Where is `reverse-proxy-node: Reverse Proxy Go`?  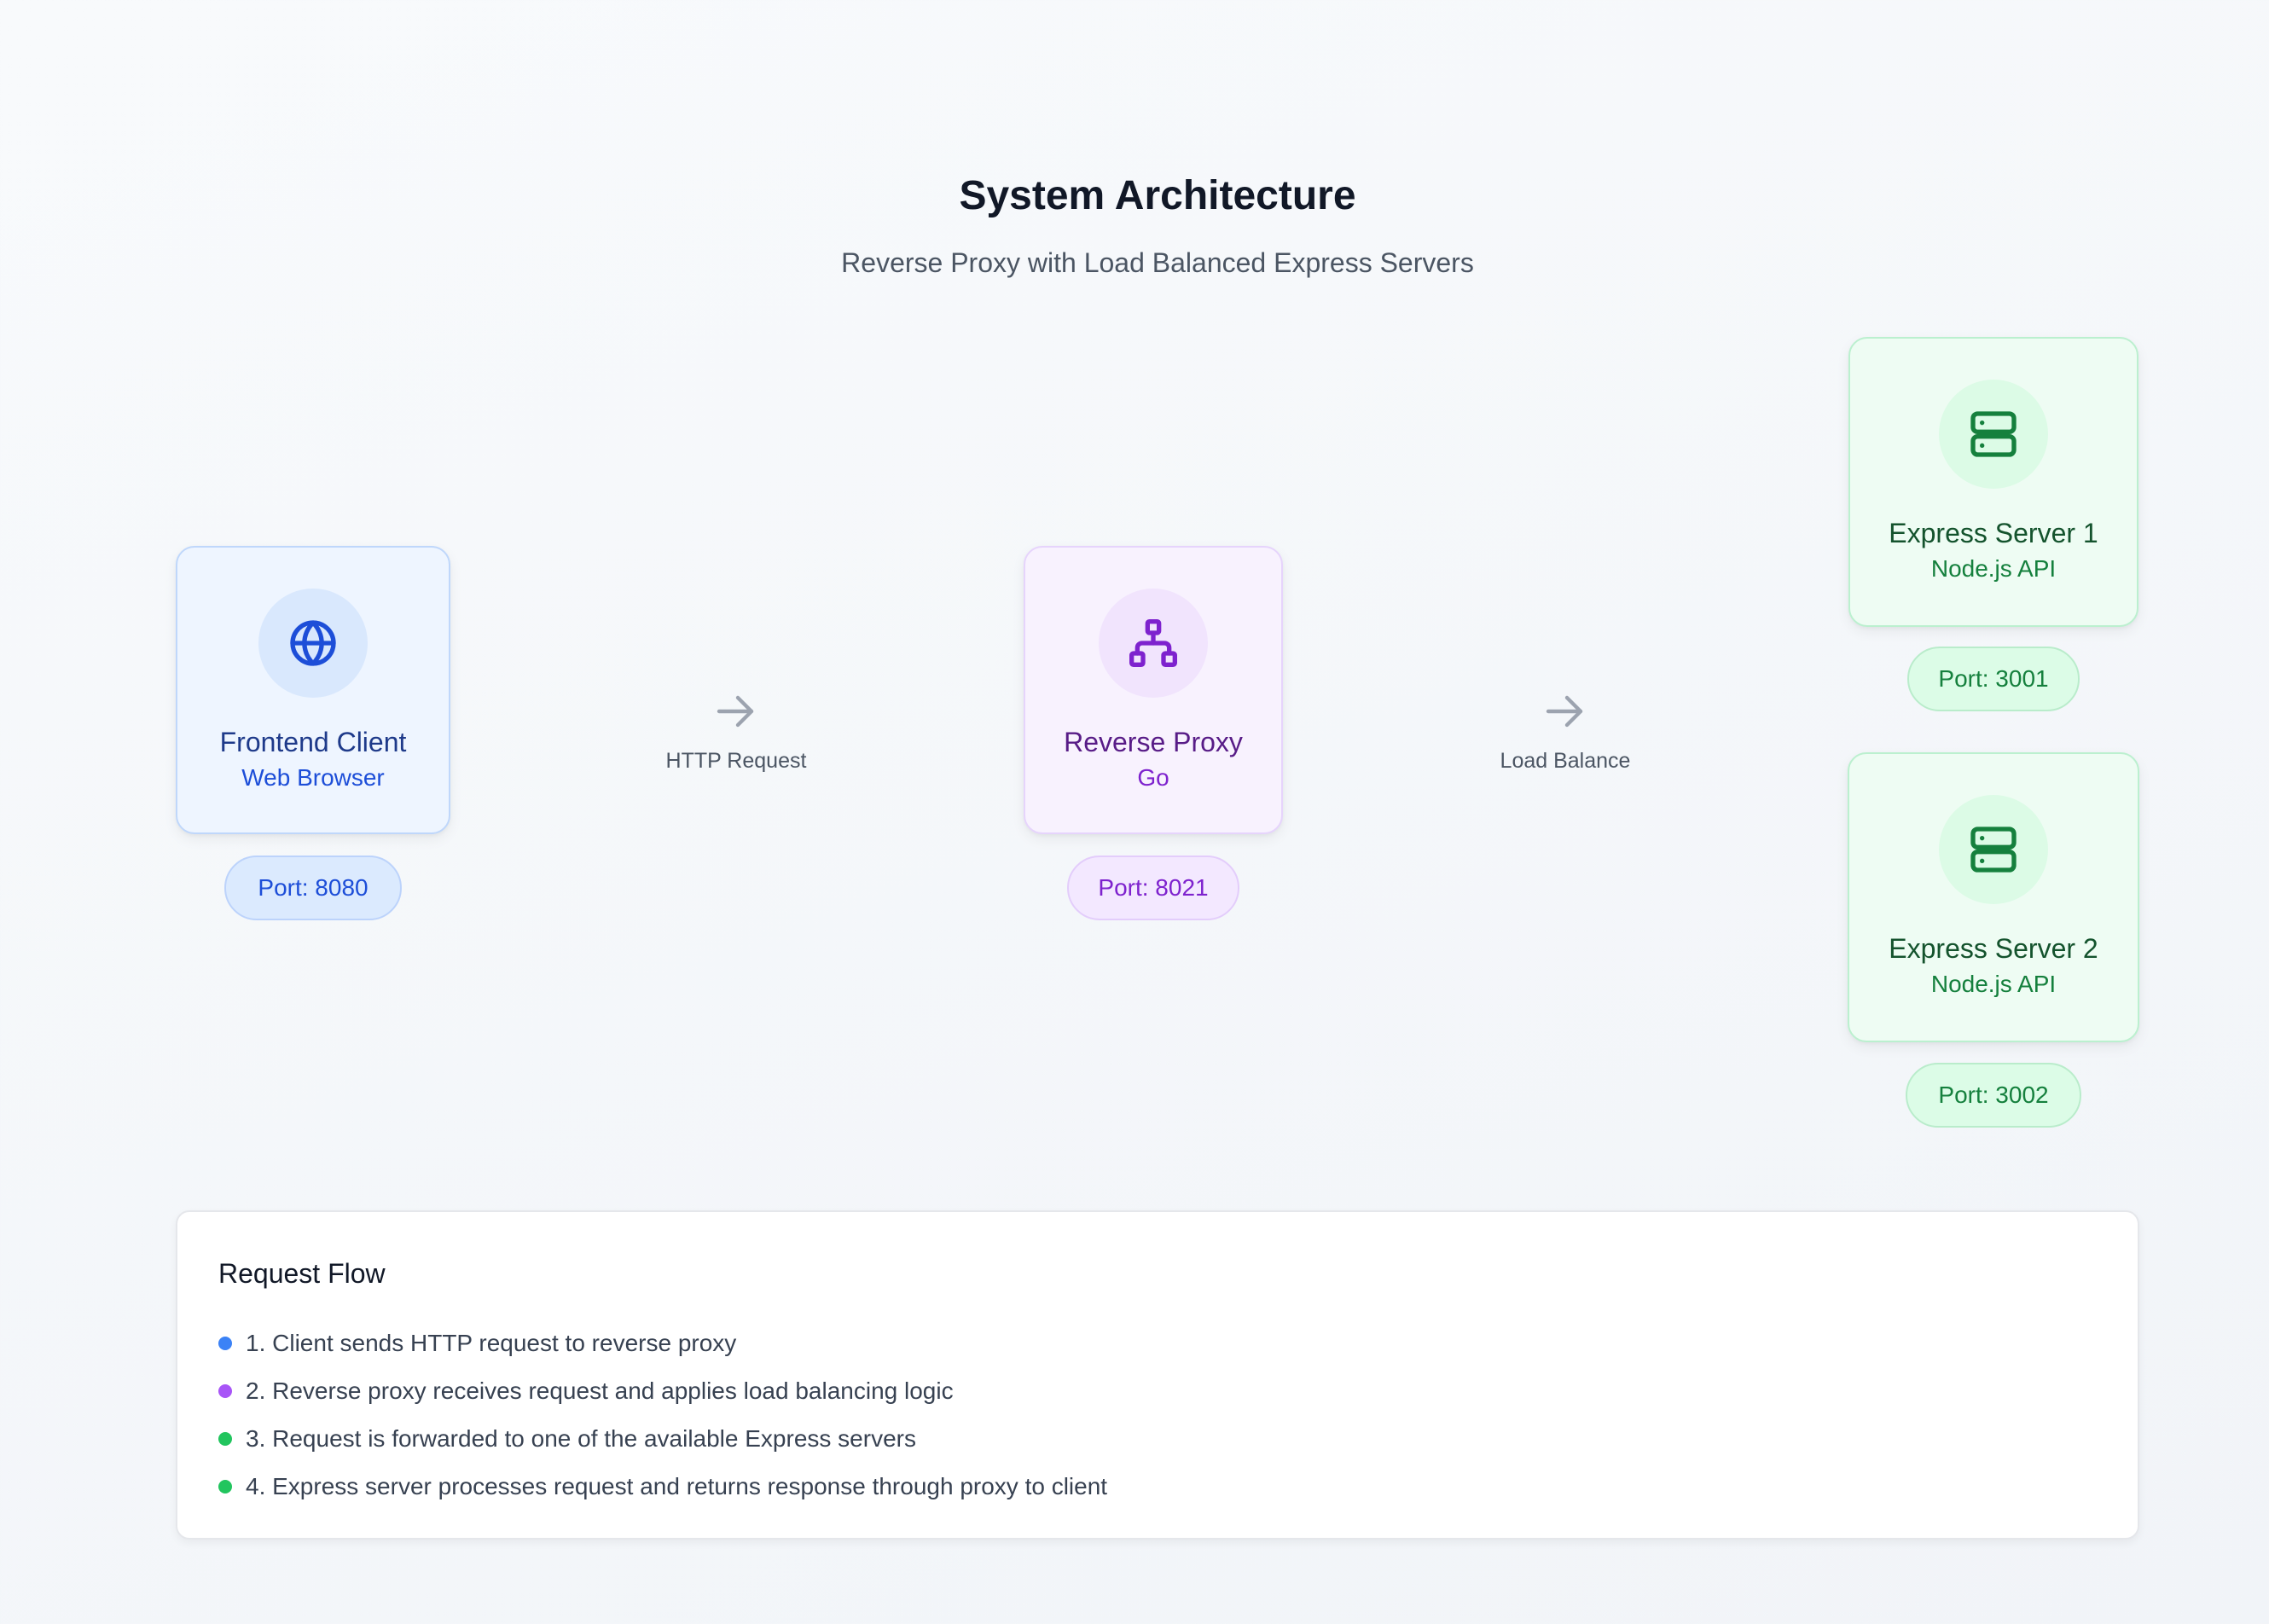 reverse-proxy-node: Reverse Proxy Go is located at coordinates (1153, 690).